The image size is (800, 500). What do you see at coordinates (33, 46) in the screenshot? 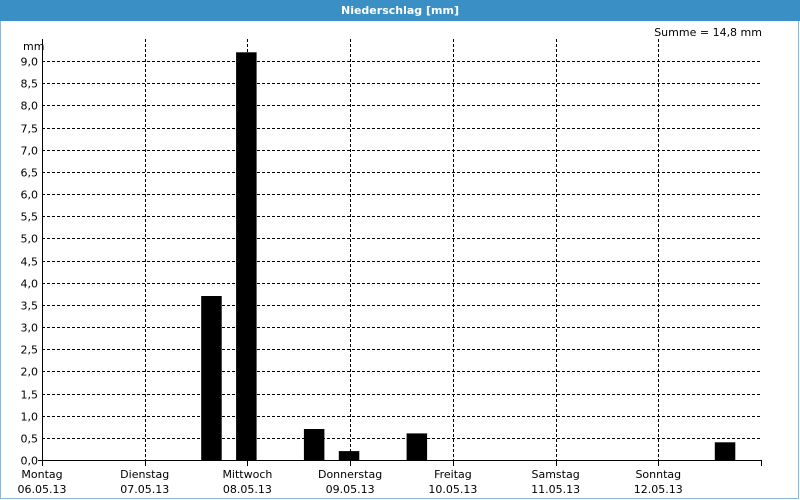
I see `y-axis-unit-label: mm` at bounding box center [33, 46].